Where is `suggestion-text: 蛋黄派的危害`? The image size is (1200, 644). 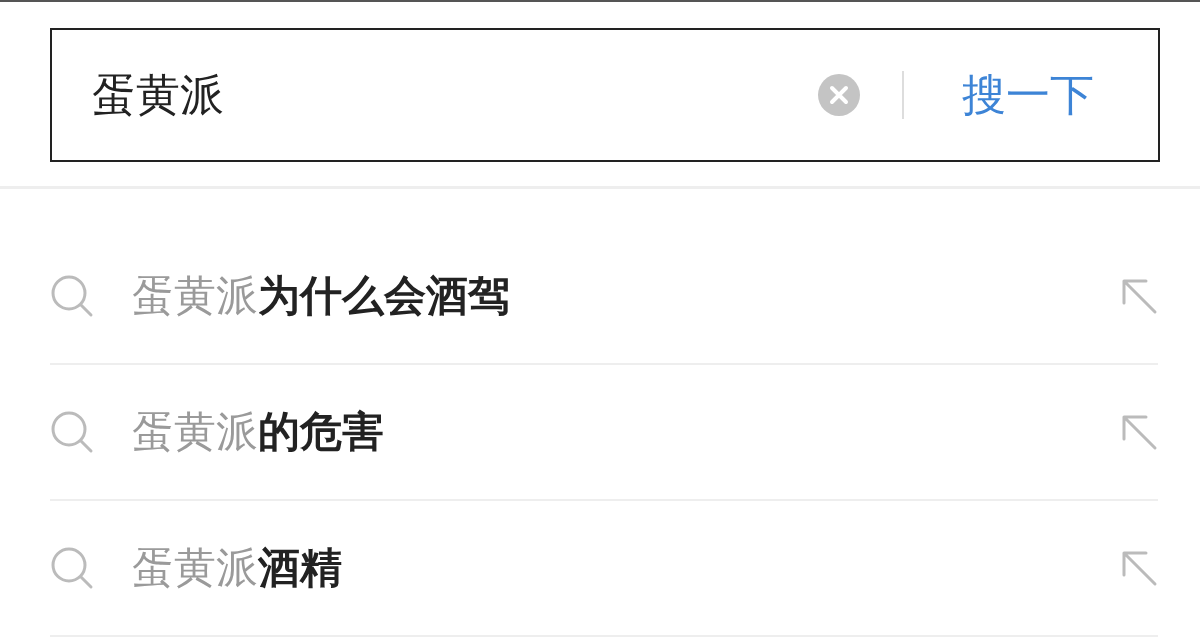 suggestion-text: 蛋黄派的危害 is located at coordinates (258, 432).